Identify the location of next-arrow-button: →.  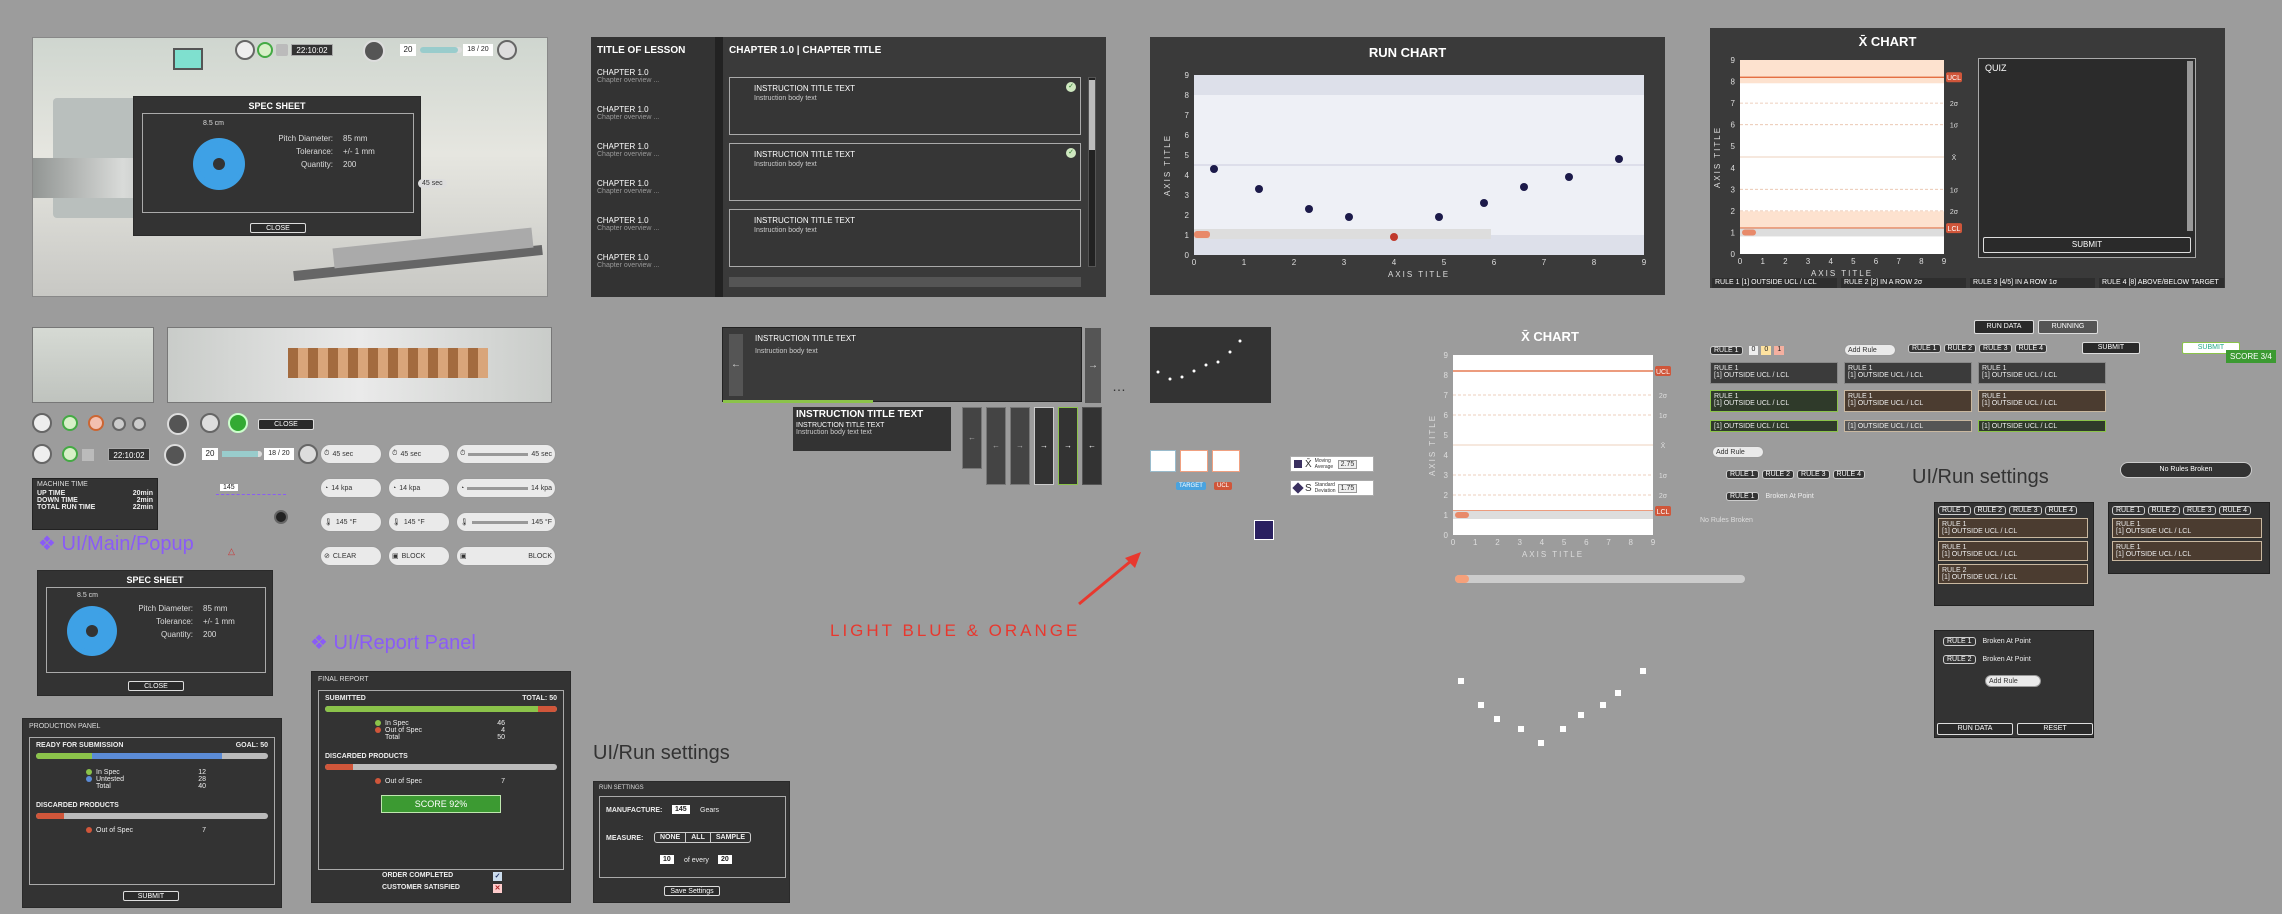
(1093, 365).